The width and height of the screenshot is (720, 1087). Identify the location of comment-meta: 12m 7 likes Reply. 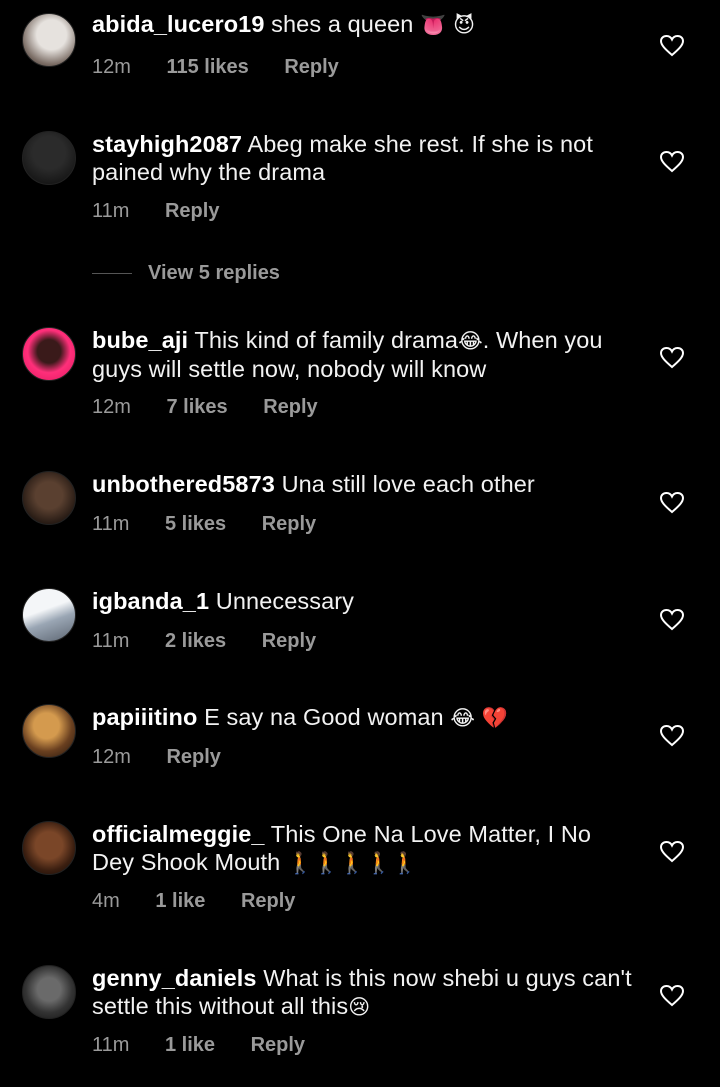
(205, 407).